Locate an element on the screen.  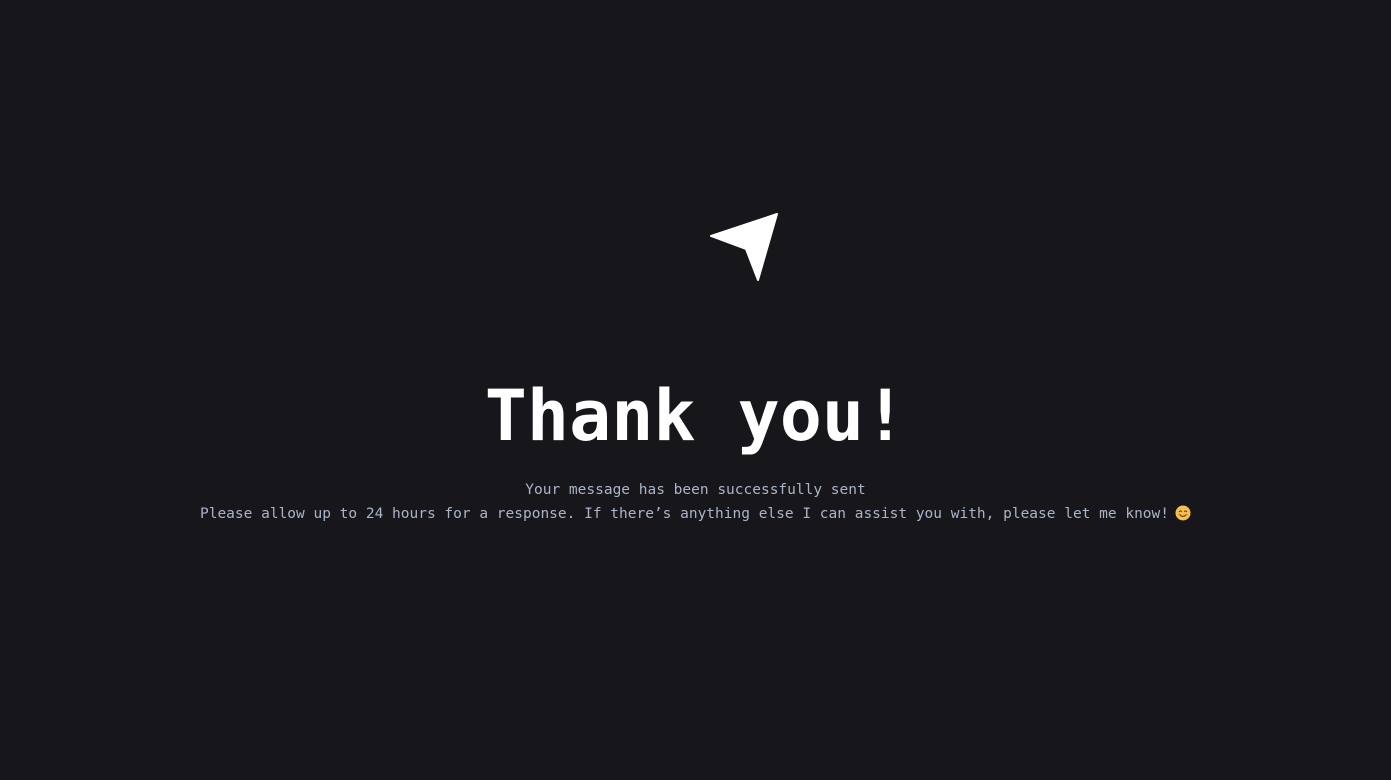
smiling-face-icon is located at coordinates (1183, 513).